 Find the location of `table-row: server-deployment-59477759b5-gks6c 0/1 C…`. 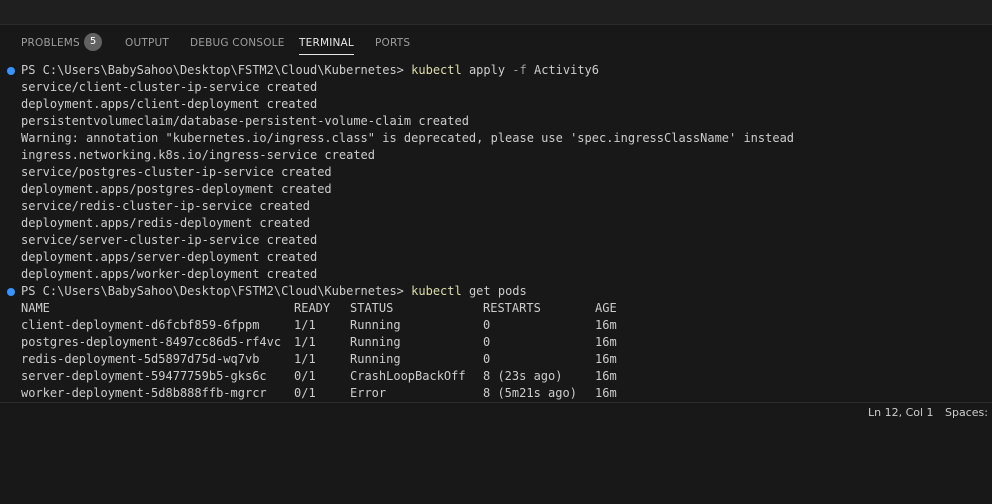

table-row: server-deployment-59477759b5-gks6c 0/1 C… is located at coordinates (319, 376).